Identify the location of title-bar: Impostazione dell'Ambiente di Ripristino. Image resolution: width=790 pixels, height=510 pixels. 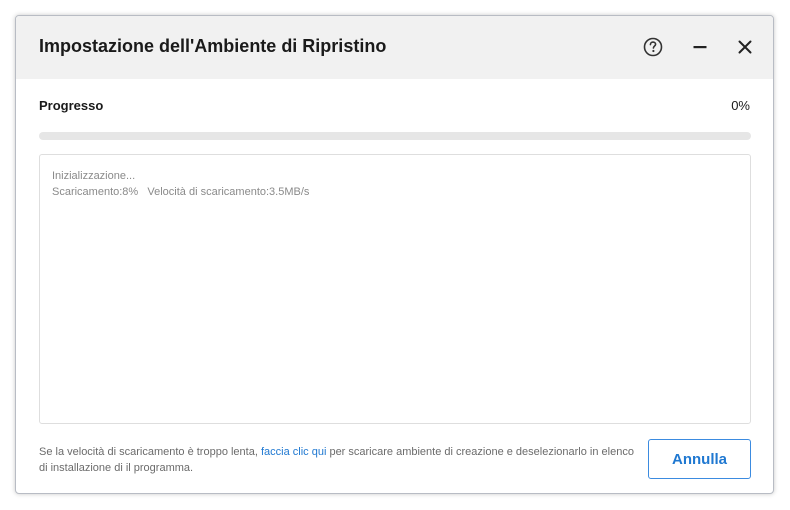
(394, 47).